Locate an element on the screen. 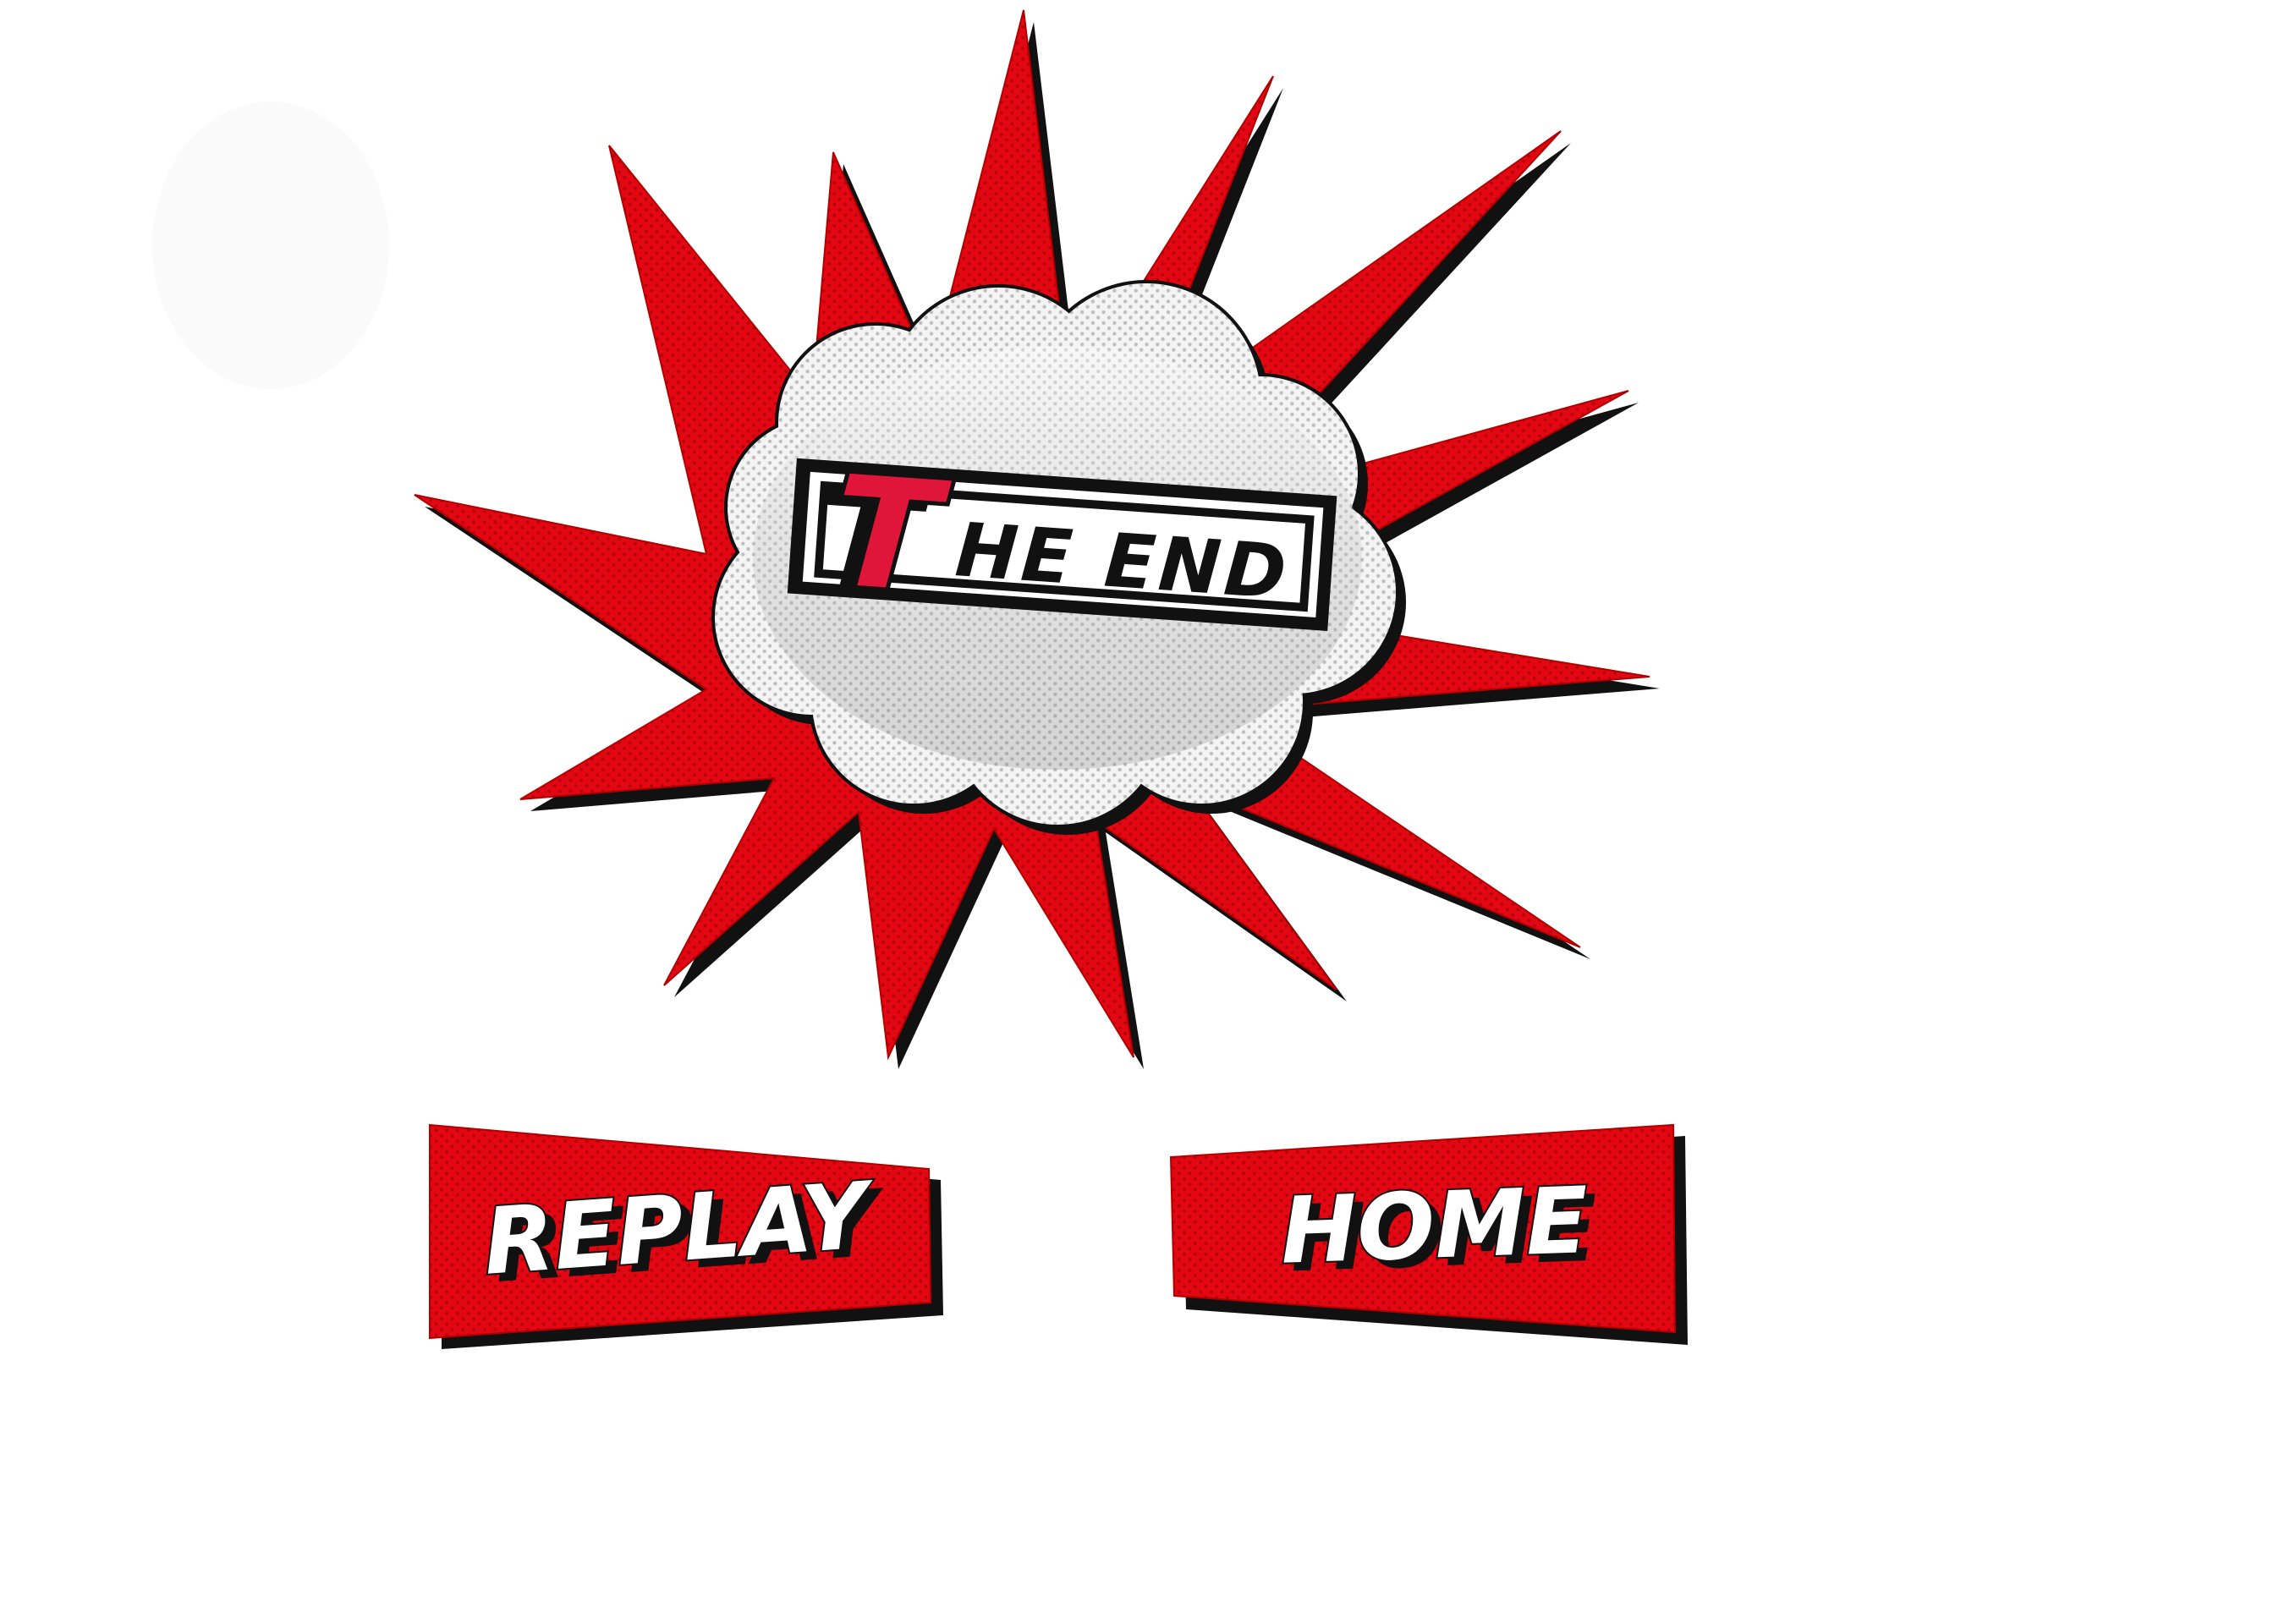 This screenshot has height=1624, width=2279. home-button: HOME HOME is located at coordinates (1428, 1234).